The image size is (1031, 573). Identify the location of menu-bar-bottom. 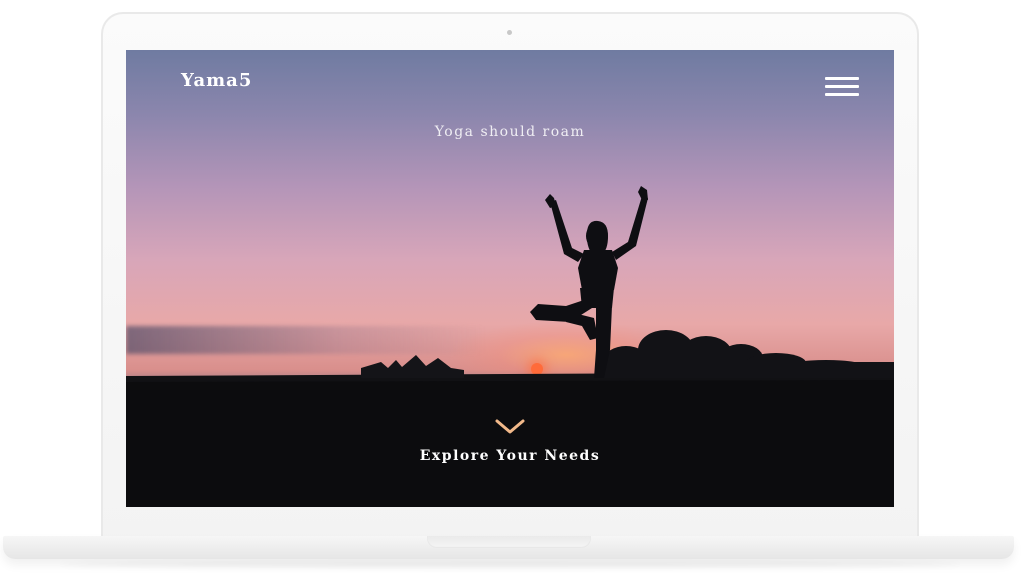
(842, 94).